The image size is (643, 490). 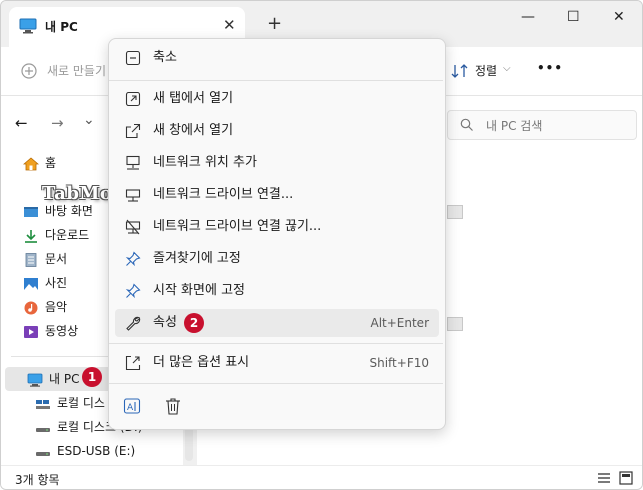 What do you see at coordinates (165, 57) in the screenshot?
I see `menu-item-label: 축소` at bounding box center [165, 57].